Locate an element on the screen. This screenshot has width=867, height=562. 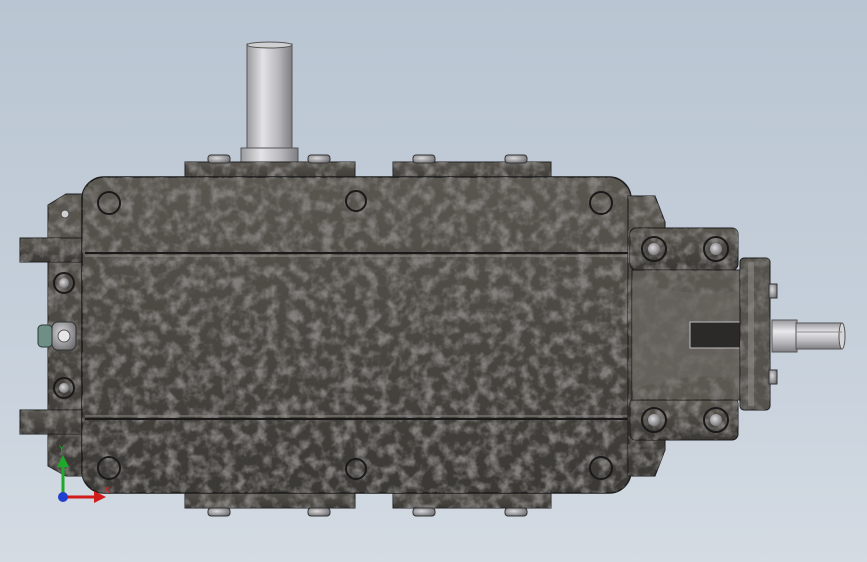
right-bearing-housing is located at coordinates (685, 336).